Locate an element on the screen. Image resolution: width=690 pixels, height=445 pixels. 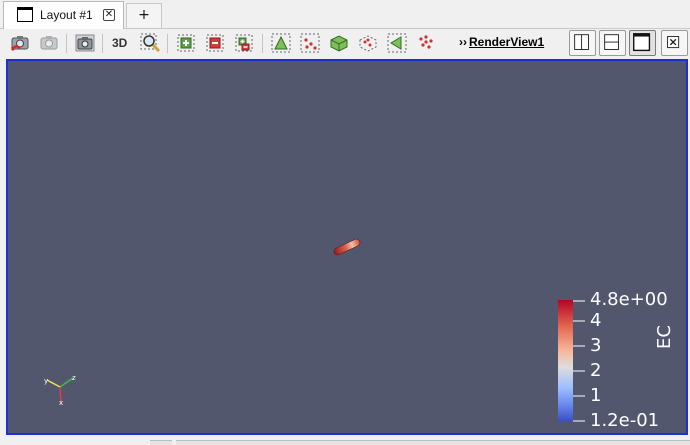
color-legend is located at coordinates (571, 361).